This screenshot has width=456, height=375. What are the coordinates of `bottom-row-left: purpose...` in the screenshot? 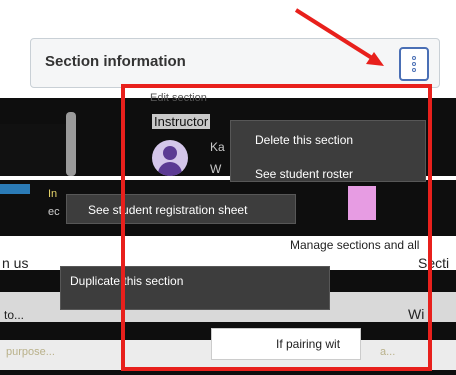 It's located at (30, 352).